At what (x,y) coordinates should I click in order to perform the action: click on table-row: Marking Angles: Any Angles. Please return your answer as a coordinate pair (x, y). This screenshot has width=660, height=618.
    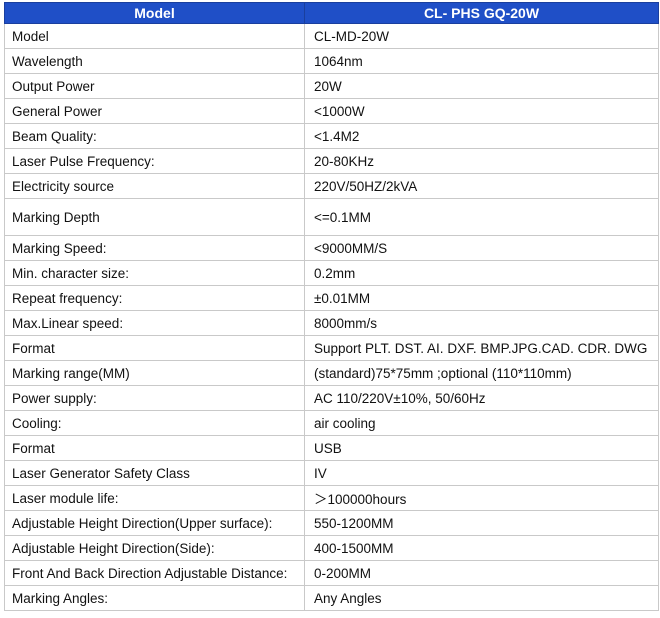
    Looking at the image, I should click on (331, 598).